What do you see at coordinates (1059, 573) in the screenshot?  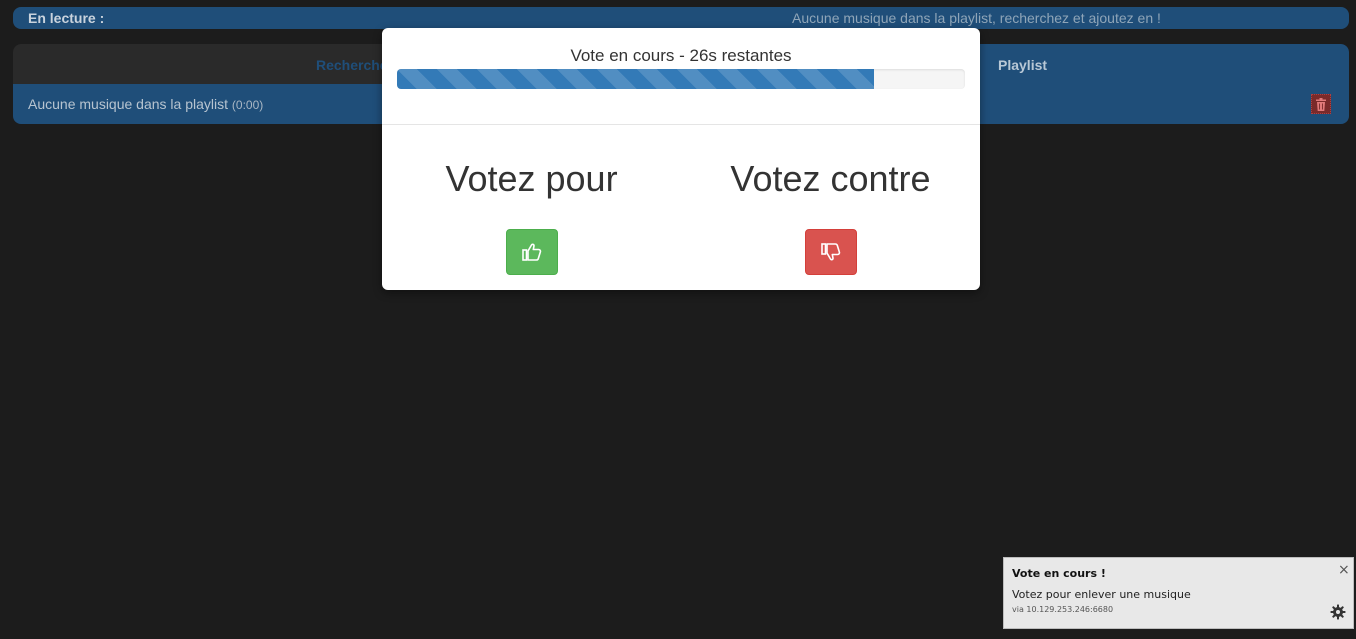 I see `notification-title: Vote en cours !` at bounding box center [1059, 573].